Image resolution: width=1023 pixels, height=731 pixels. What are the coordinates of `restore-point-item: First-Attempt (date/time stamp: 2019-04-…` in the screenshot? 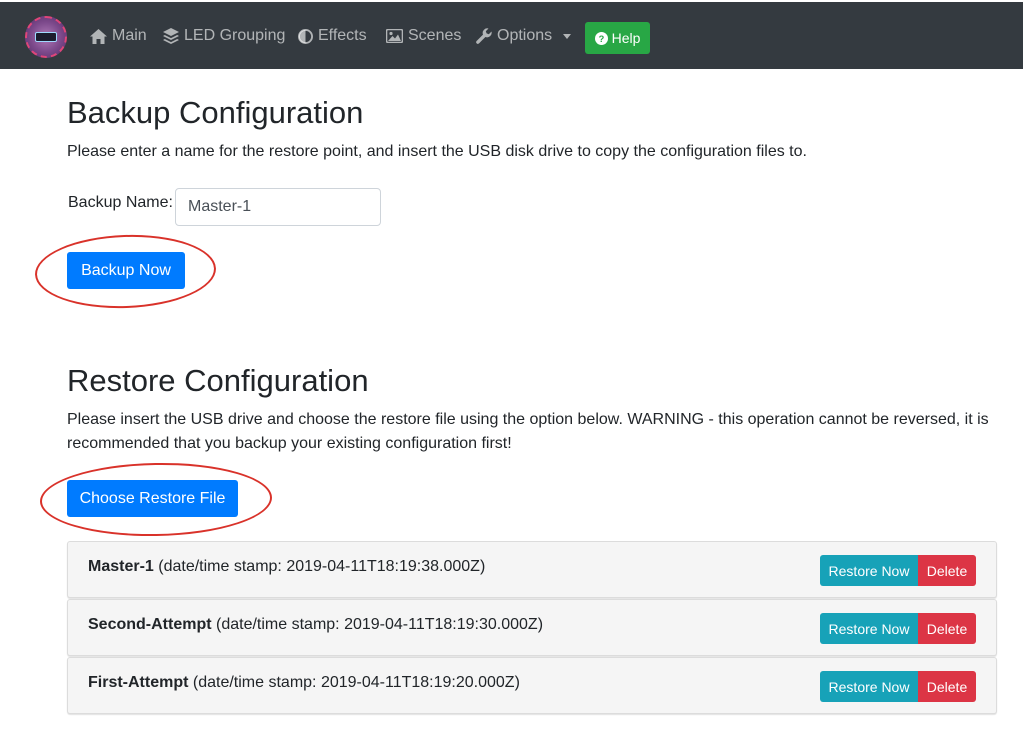 It's located at (532, 685).